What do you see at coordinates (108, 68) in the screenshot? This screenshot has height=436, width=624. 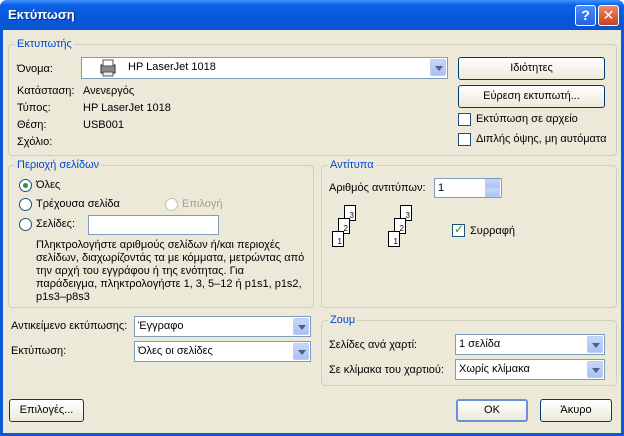 I see `printer-icon` at bounding box center [108, 68].